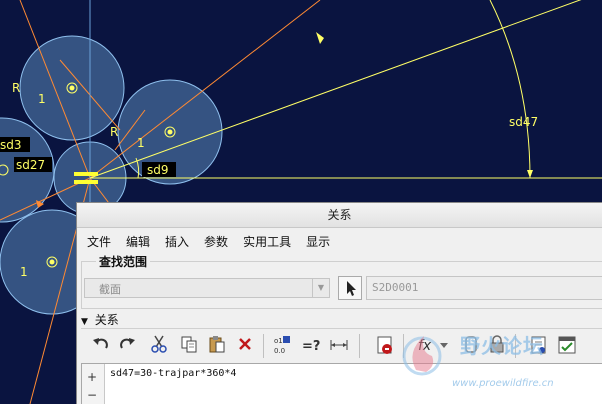 This screenshot has width=602, height=404. What do you see at coordinates (339, 346) in the screenshot?
I see `sort-icon` at bounding box center [339, 346].